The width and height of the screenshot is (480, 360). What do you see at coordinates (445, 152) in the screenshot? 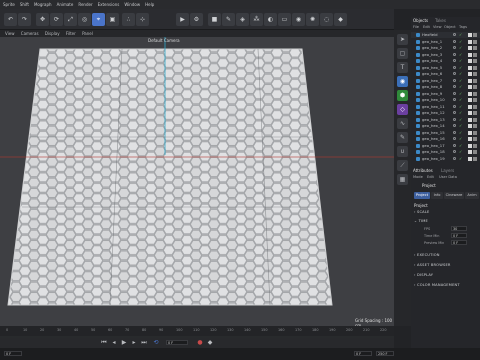
I see `object-row: geo_hex_18 ✓` at bounding box center [445, 152].